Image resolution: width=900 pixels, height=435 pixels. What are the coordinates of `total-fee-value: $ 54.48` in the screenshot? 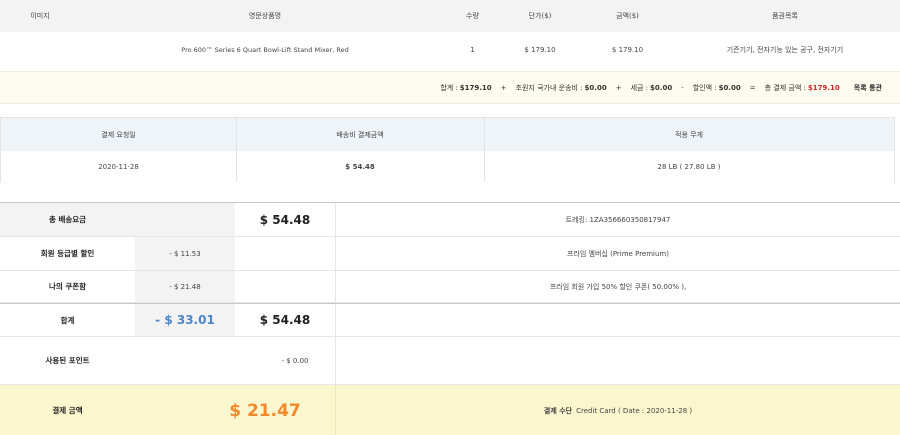 It's located at (285, 219).